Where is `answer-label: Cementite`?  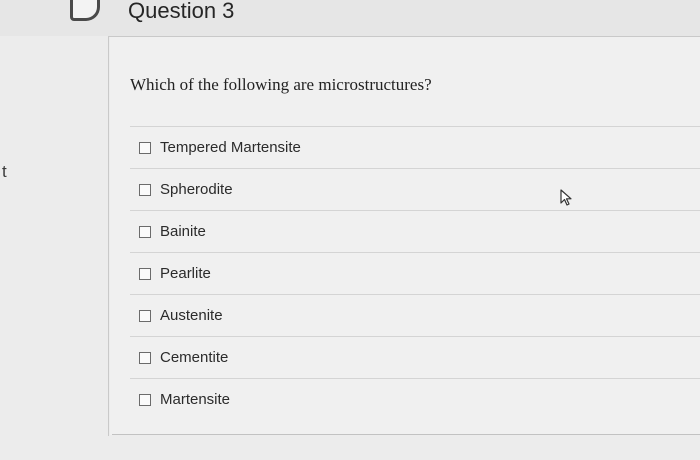
answer-label: Cementite is located at coordinates (194, 357).